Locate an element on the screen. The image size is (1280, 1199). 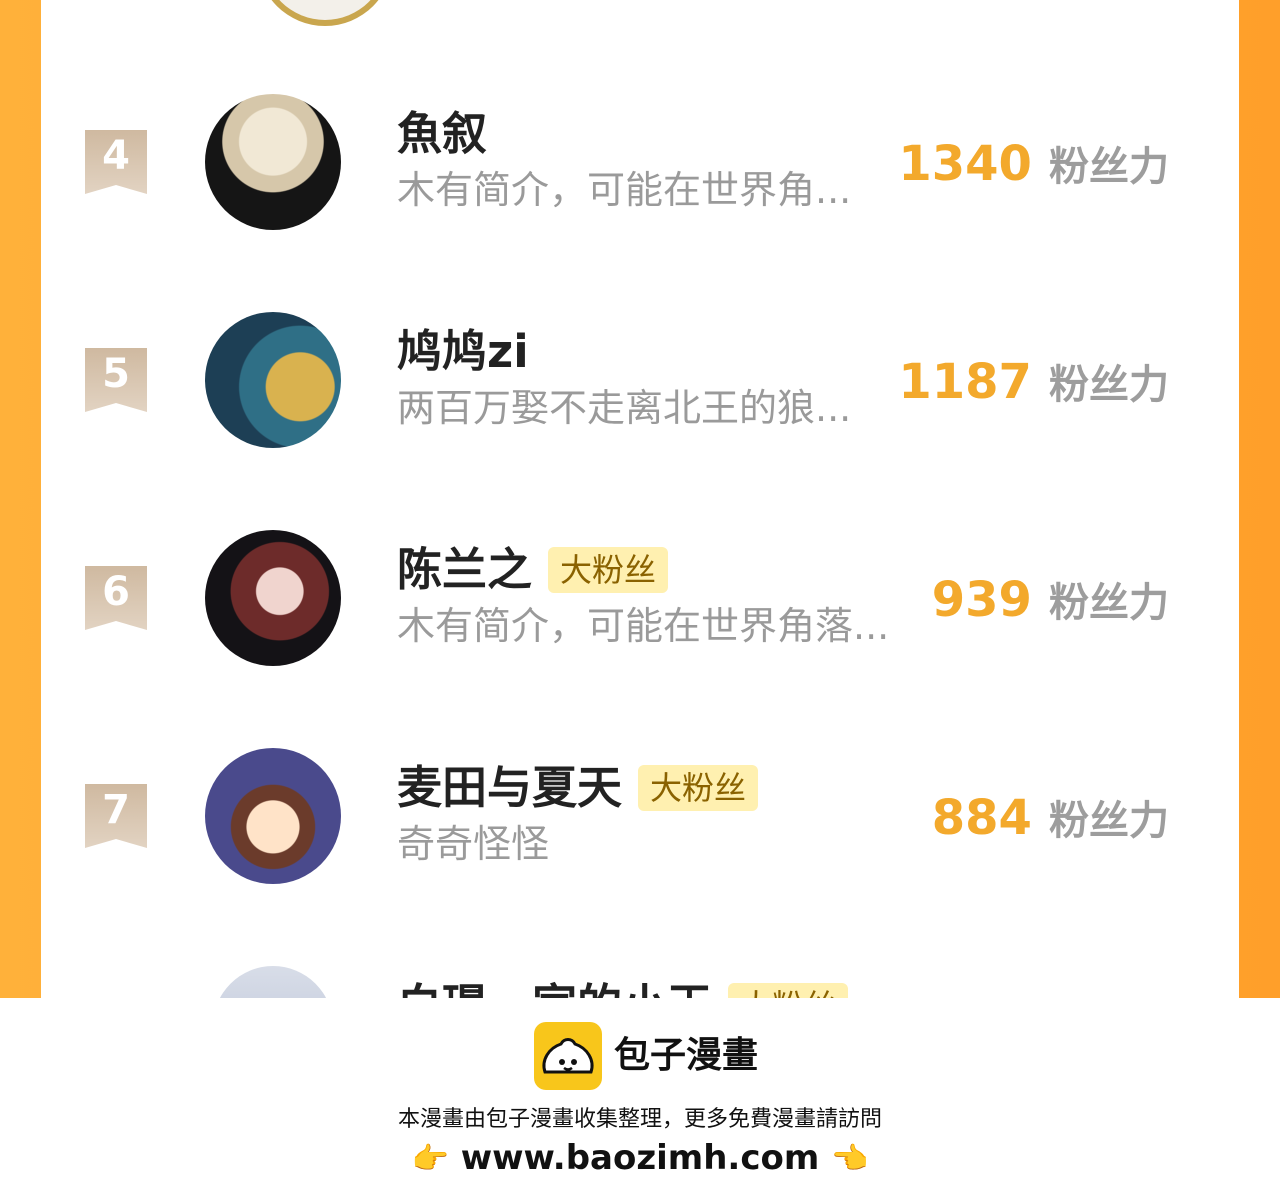
bun-icon is located at coordinates (568, 1056).